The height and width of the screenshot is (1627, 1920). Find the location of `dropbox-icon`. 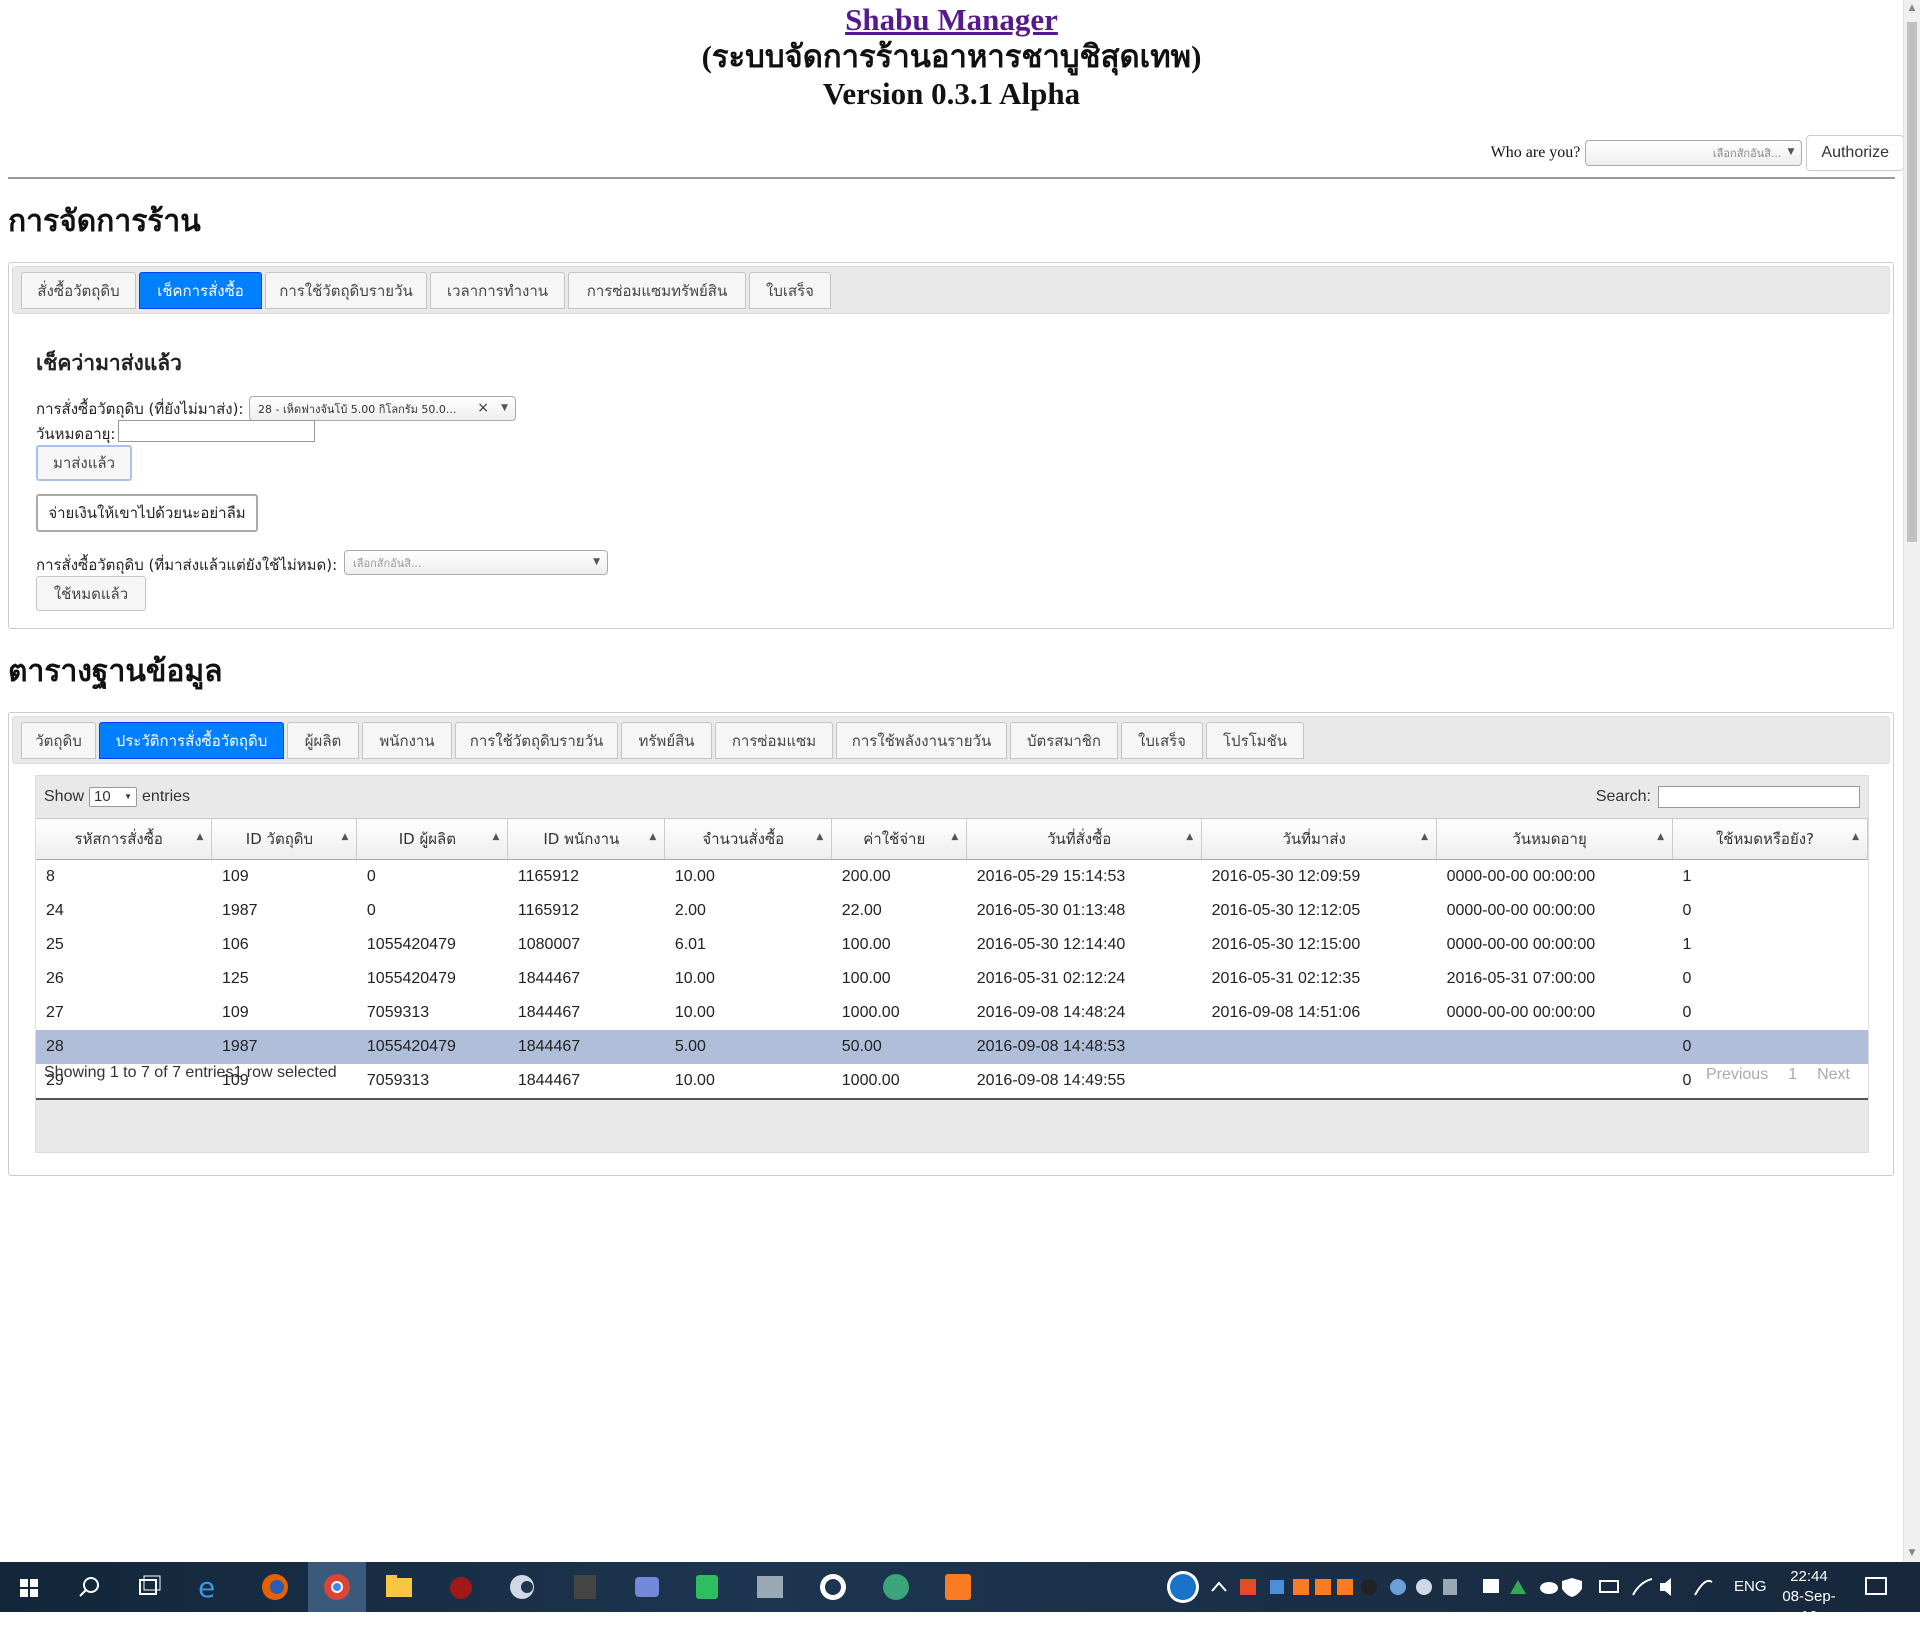

dropbox-icon is located at coordinates (1491, 1586).